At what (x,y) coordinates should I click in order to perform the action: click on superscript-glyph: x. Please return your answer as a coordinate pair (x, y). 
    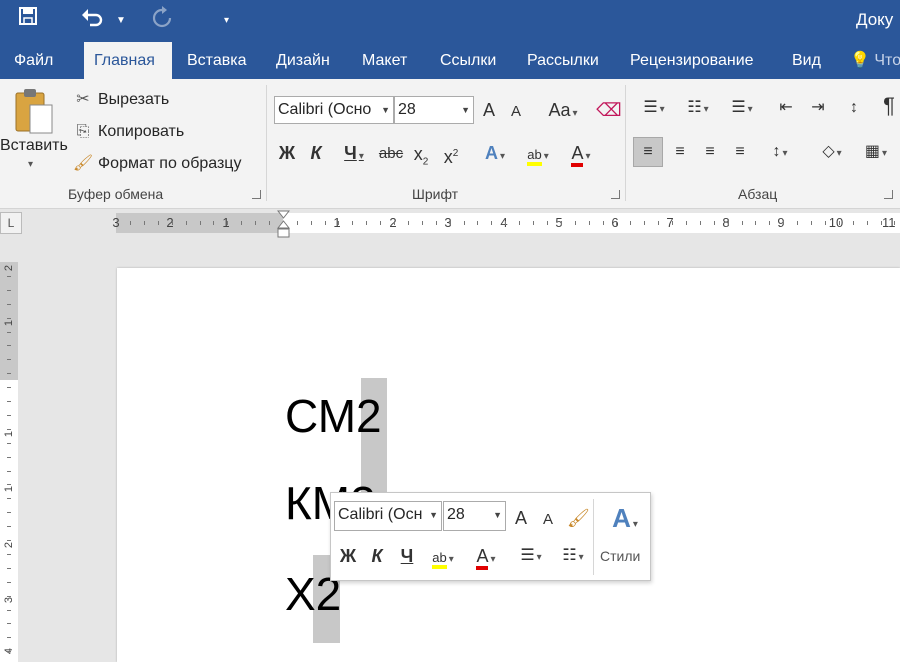
    Looking at the image, I should click on (448, 157).